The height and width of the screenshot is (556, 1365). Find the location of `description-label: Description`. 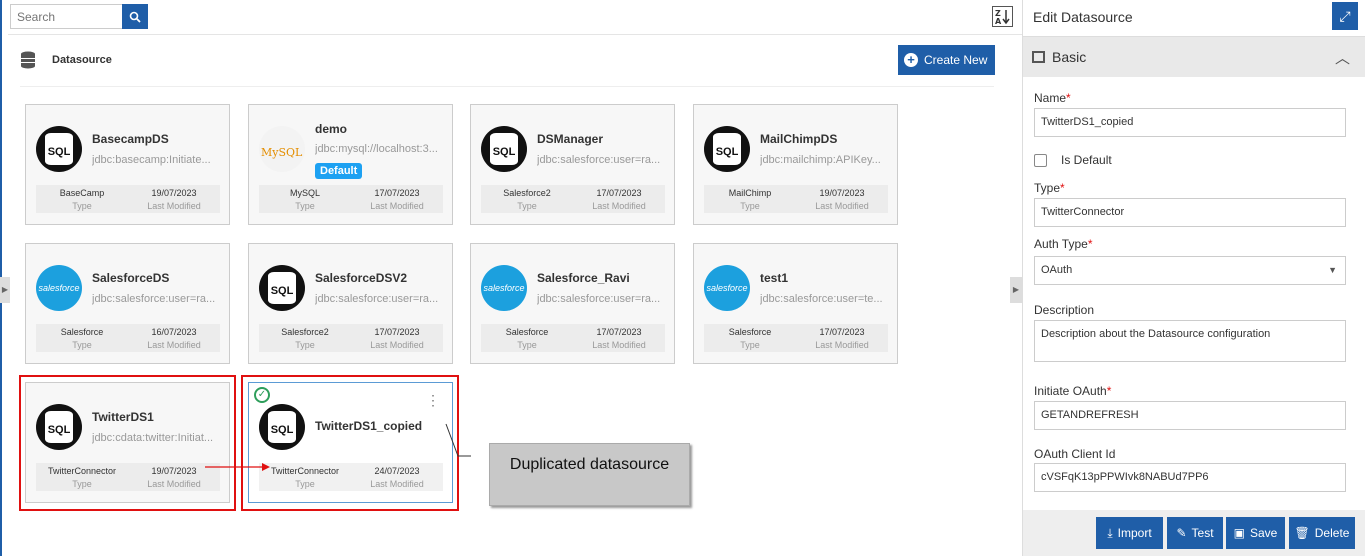

description-label: Description is located at coordinates (1064, 310).